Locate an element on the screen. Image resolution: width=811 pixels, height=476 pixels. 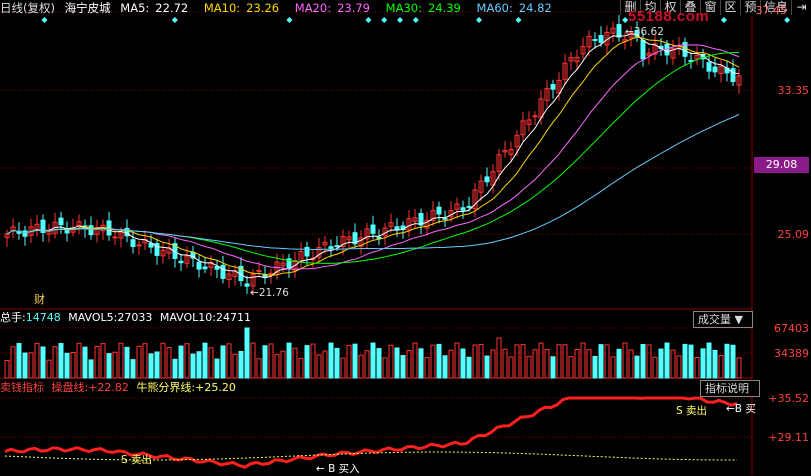
total-volume-value: 14748 is located at coordinates (43, 317).